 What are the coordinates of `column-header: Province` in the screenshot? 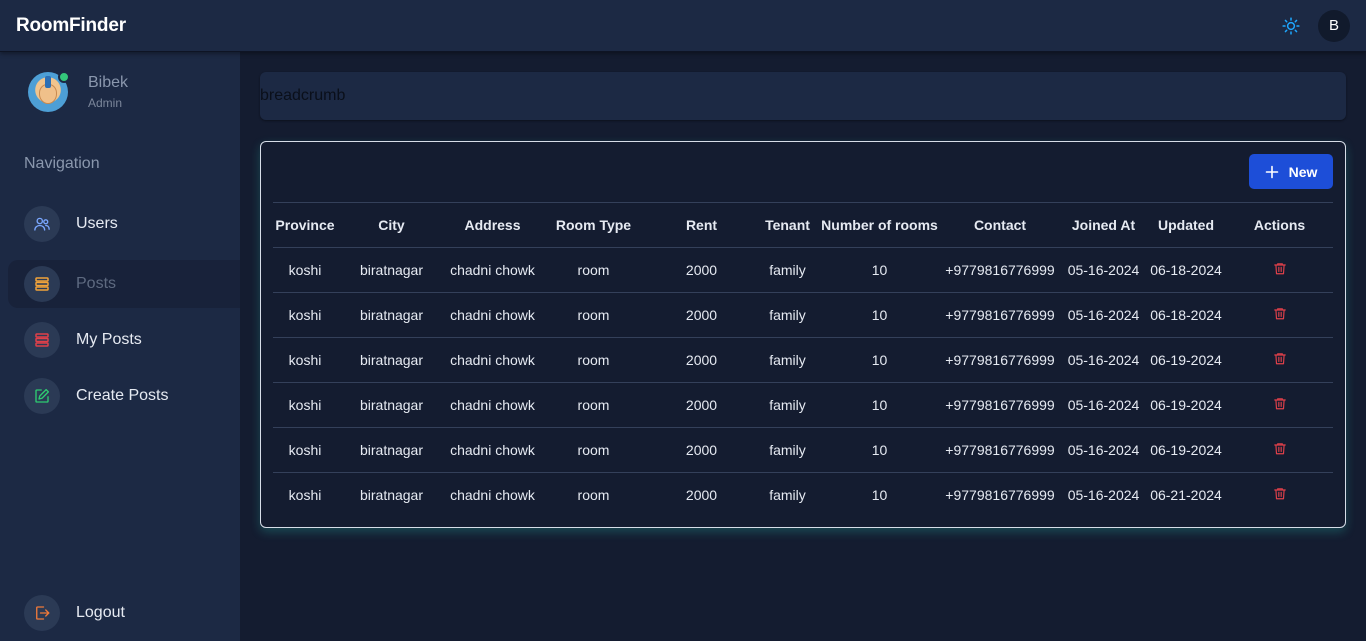 It's located at (305, 225).